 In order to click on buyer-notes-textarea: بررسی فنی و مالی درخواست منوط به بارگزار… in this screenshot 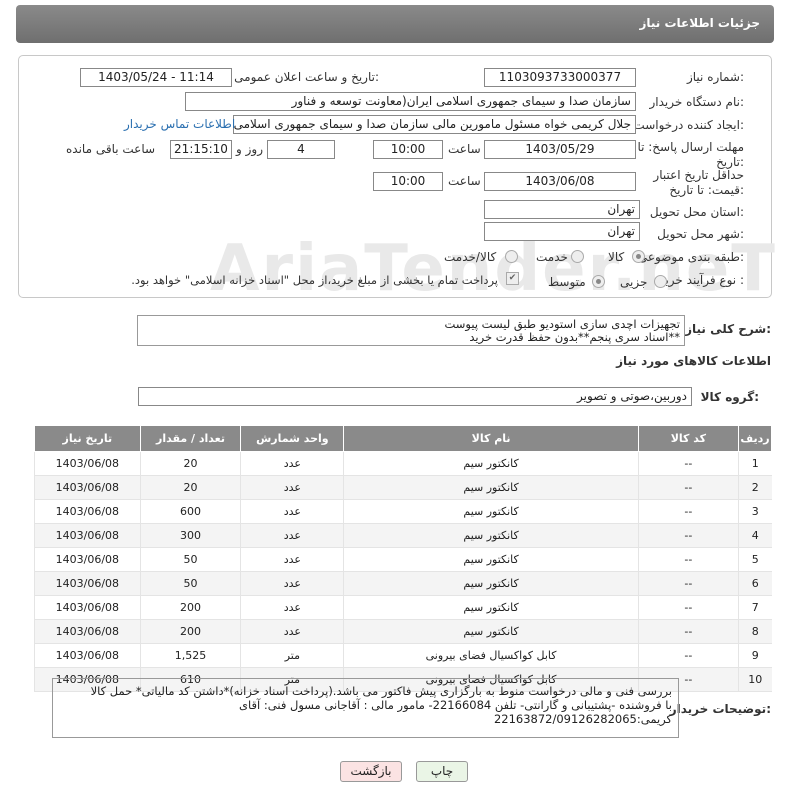, I will do `click(365, 708)`.